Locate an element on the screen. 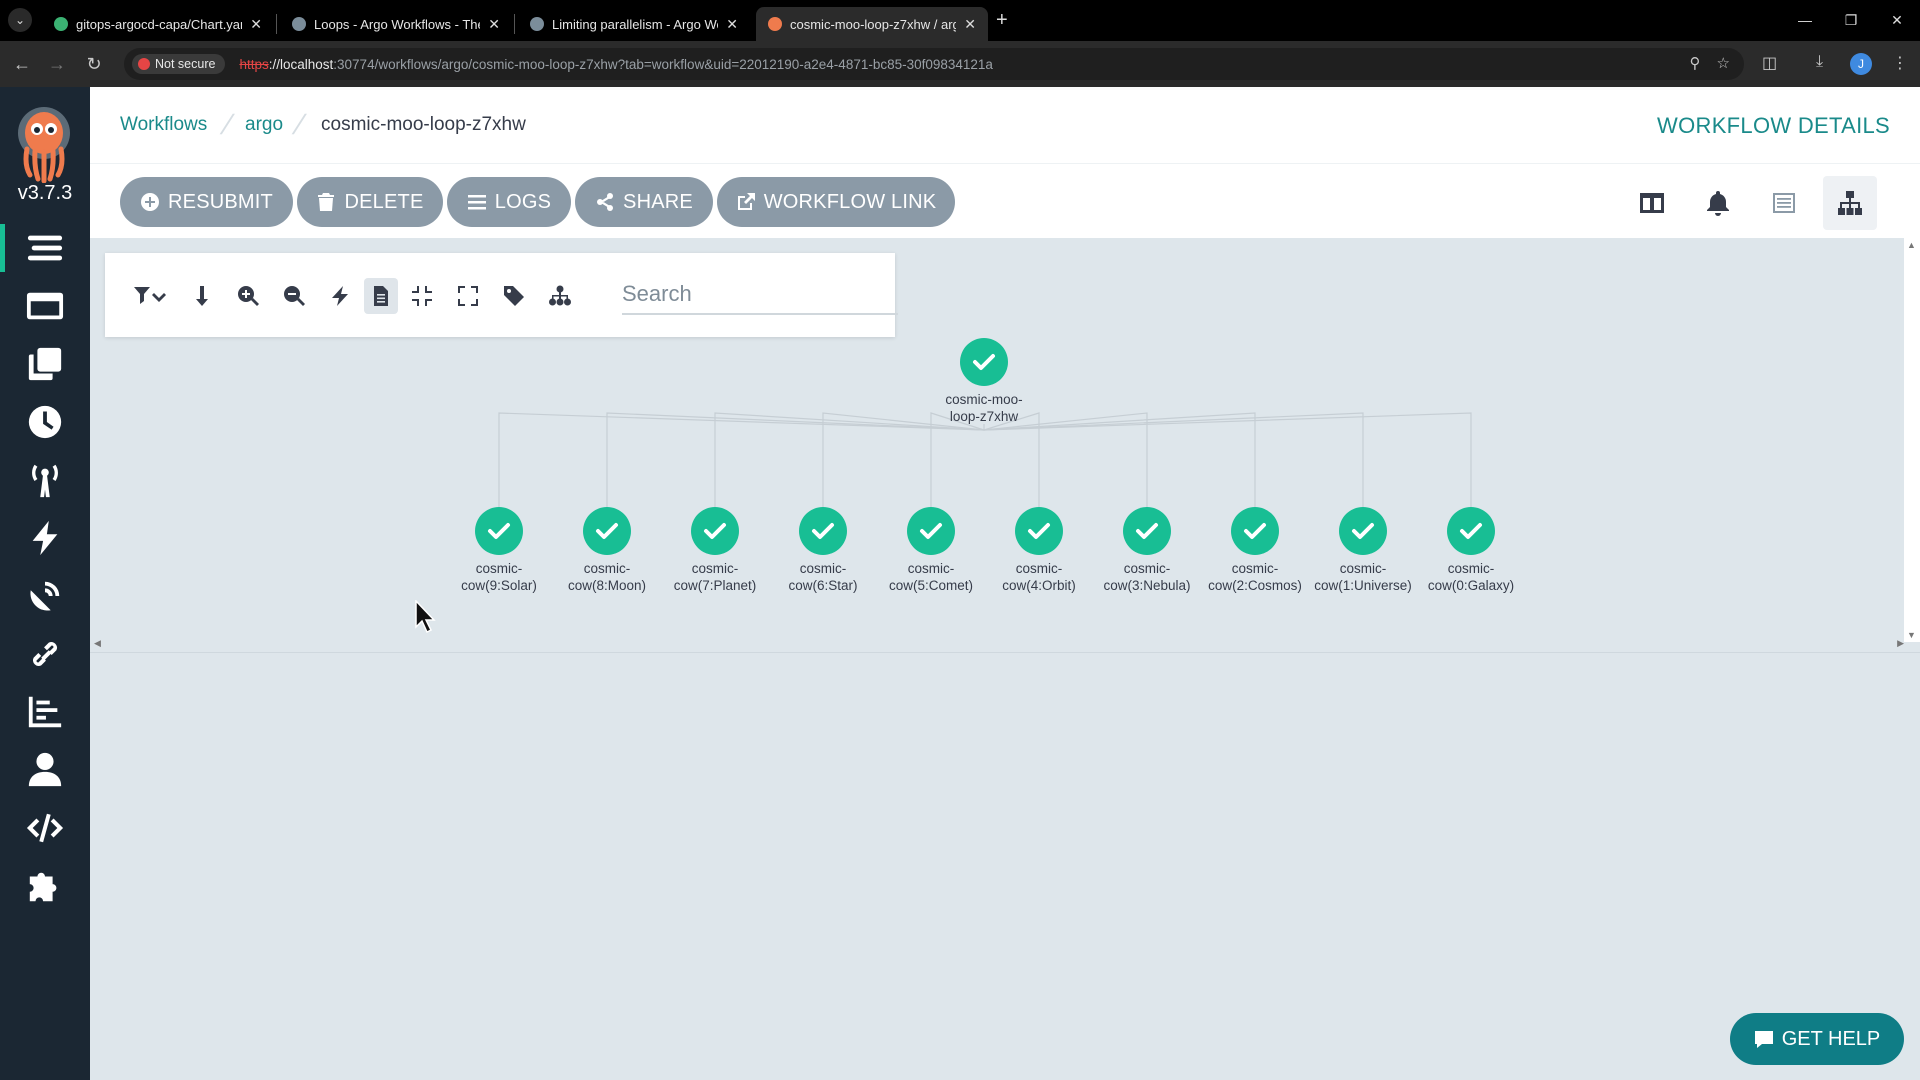 The width and height of the screenshot is (1920, 1080). scroll-right-arrow-icon: ▶ is located at coordinates (1900, 643).